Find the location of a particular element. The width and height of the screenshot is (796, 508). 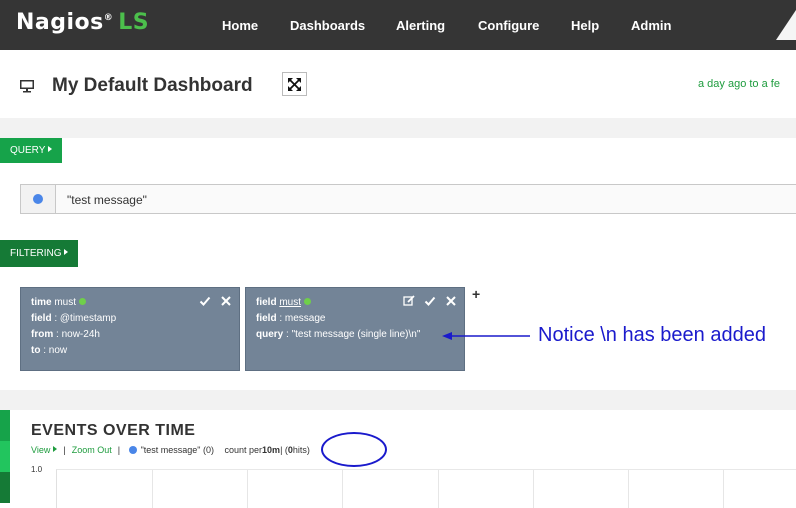

nav-home: Home is located at coordinates (240, 25).